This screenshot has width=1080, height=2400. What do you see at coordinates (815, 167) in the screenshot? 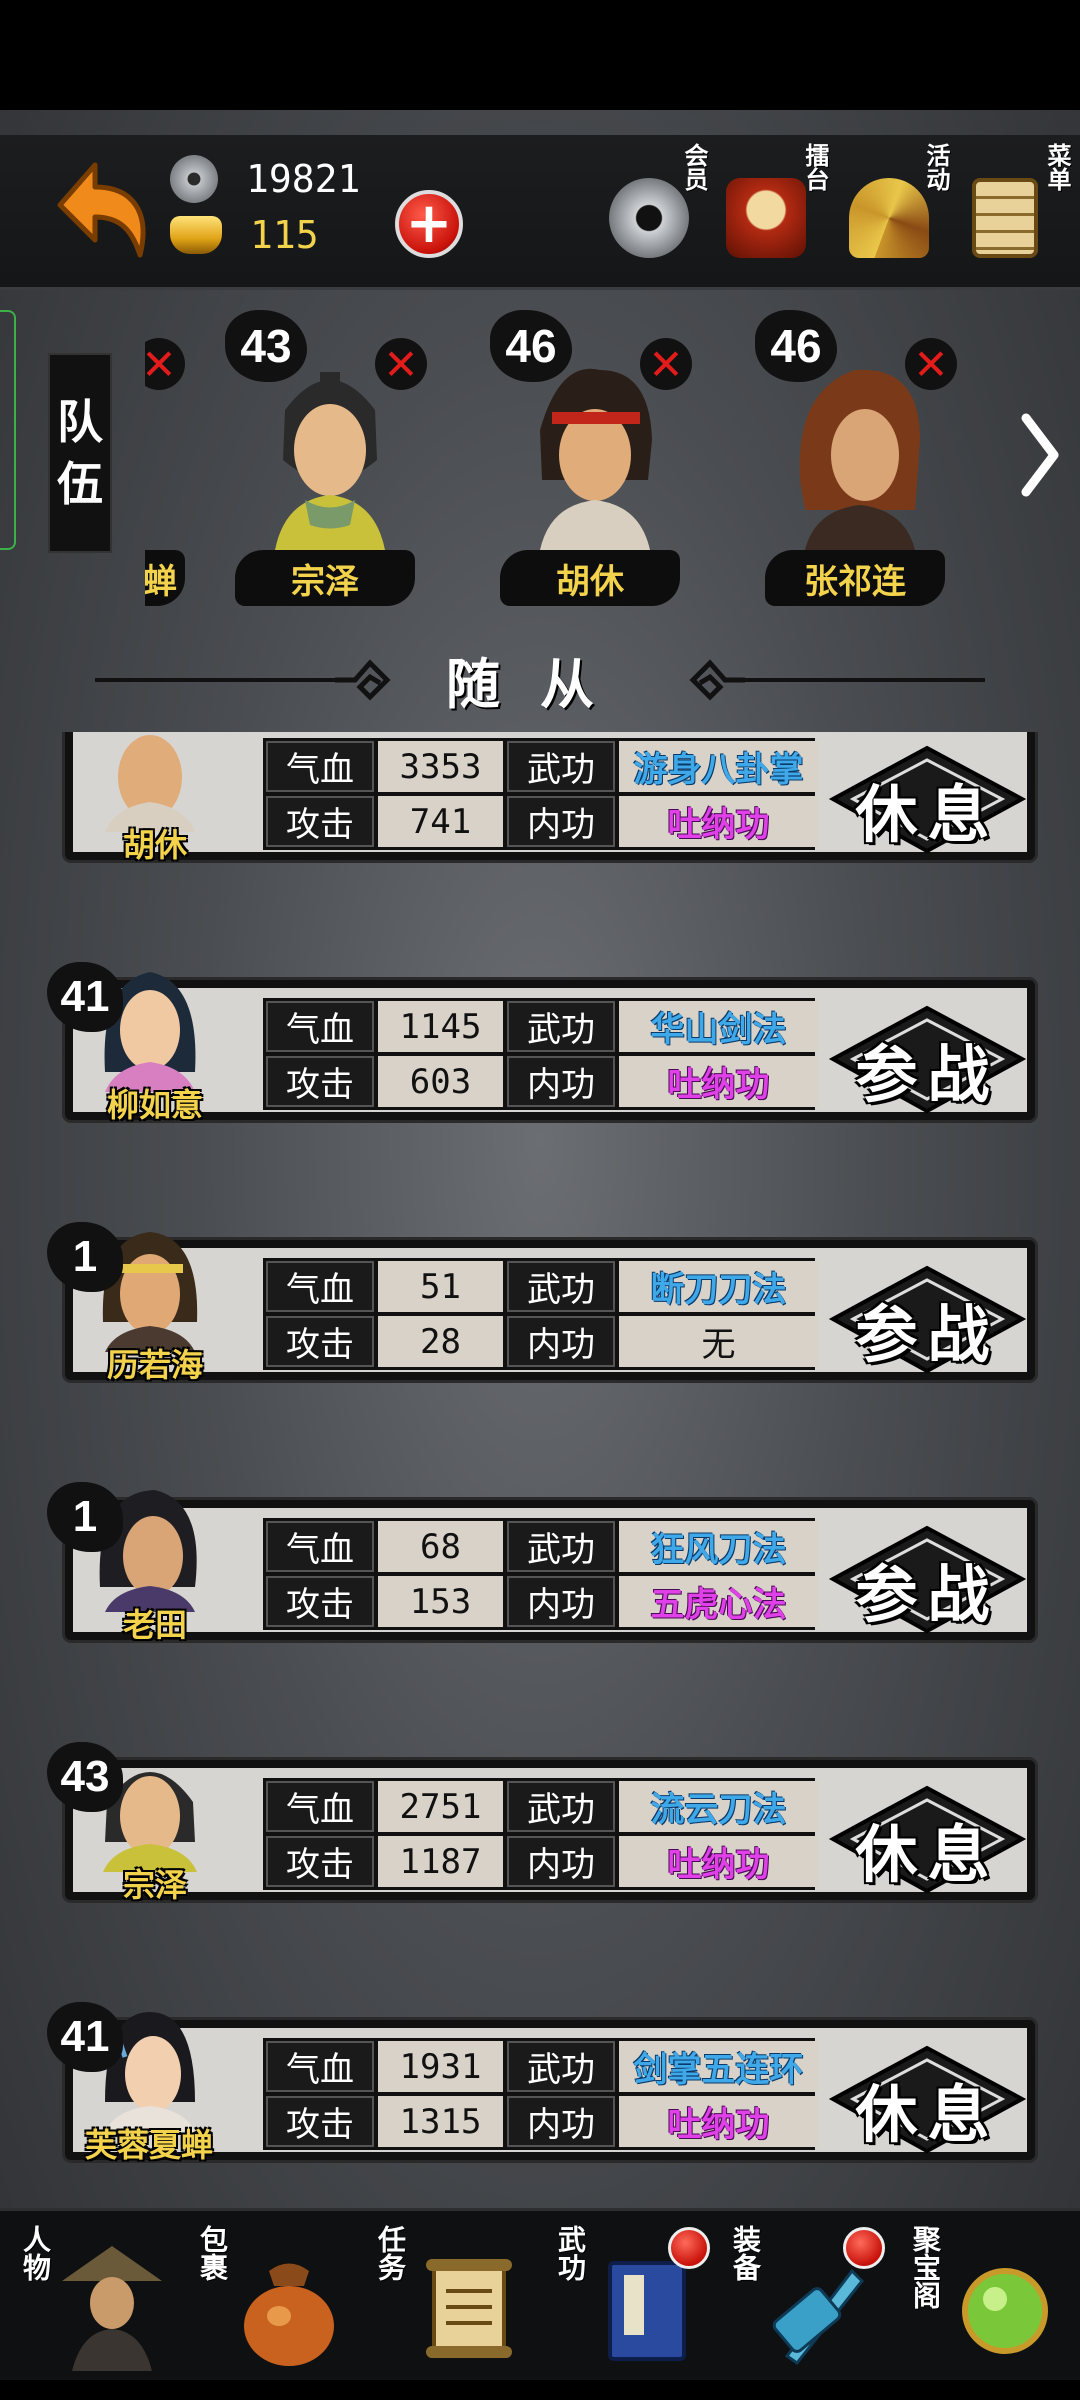
I see `arena-label: 擂台` at bounding box center [815, 167].